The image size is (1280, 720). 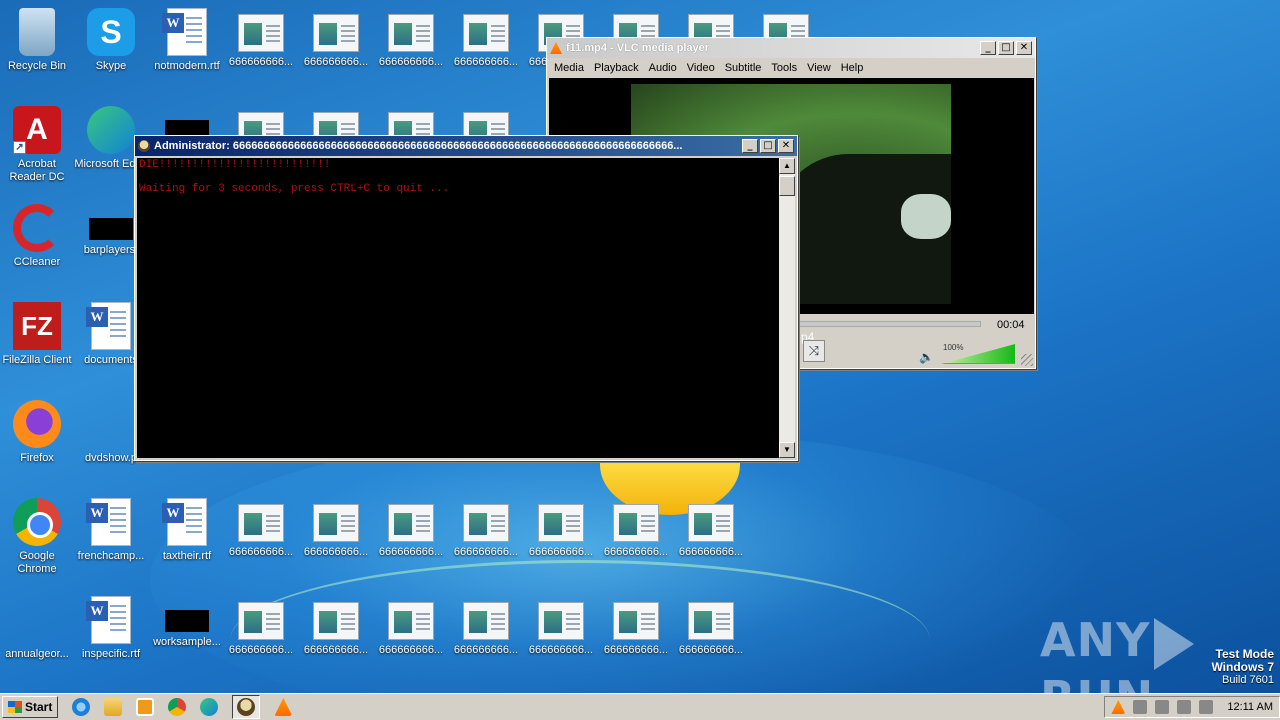 What do you see at coordinates (177, 707) in the screenshot?
I see `chrome-icon` at bounding box center [177, 707].